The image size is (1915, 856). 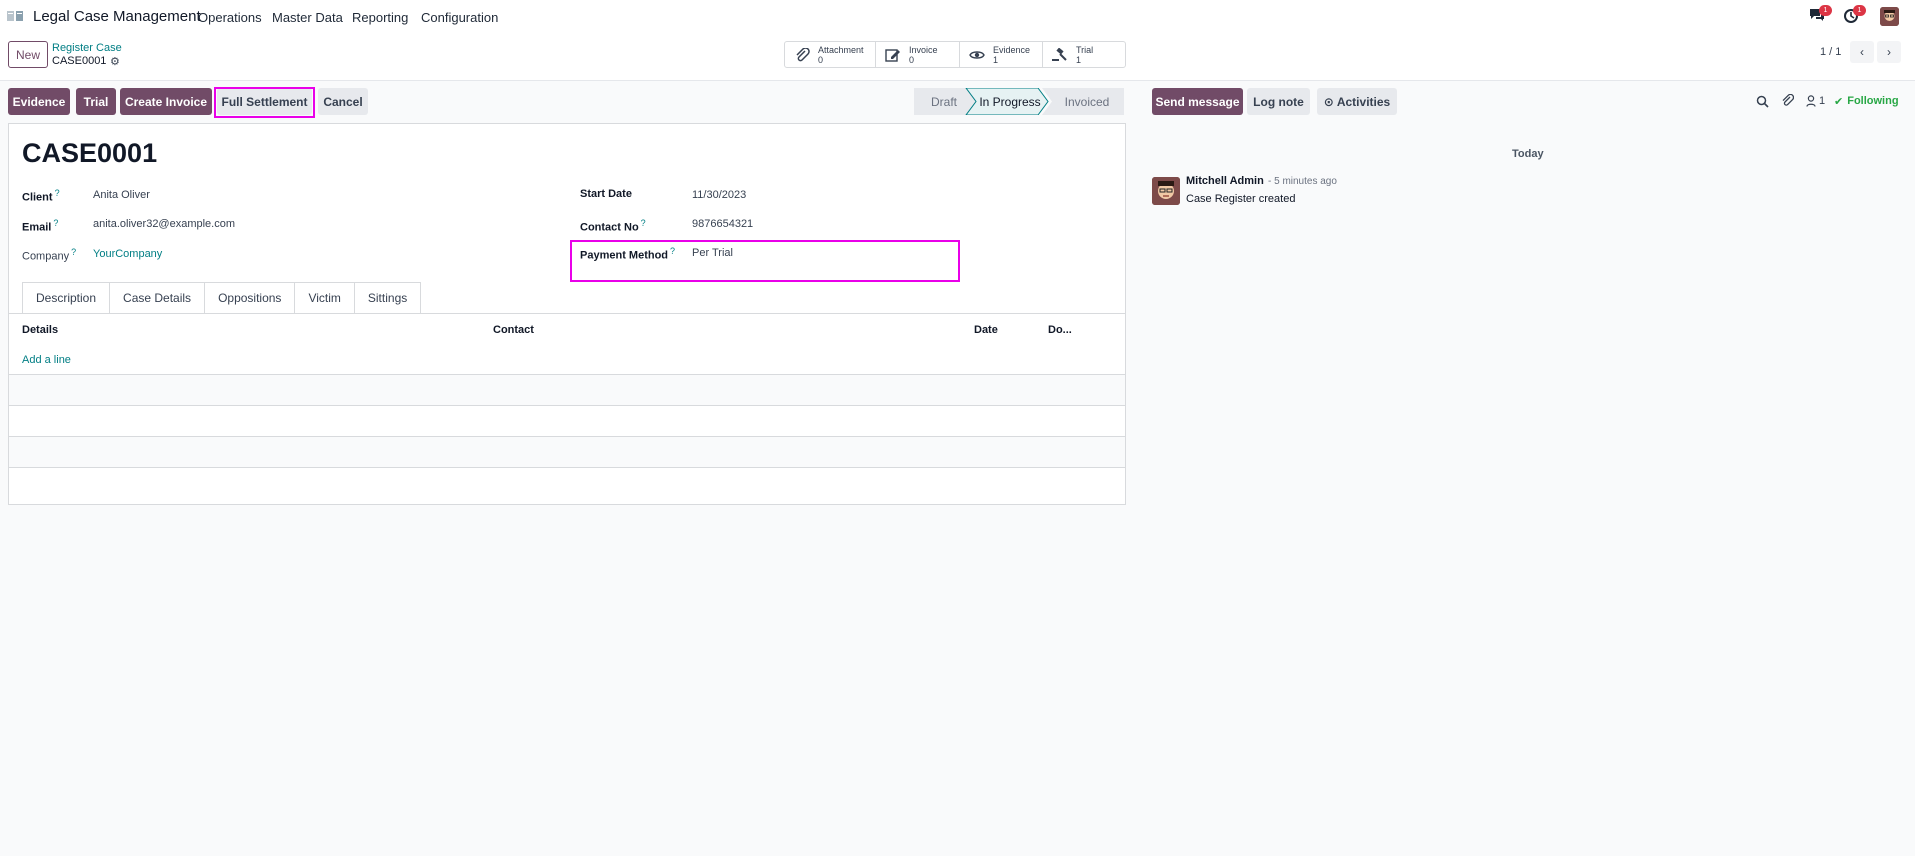 I want to click on cancel-button: Cancel, so click(x=343, y=101).